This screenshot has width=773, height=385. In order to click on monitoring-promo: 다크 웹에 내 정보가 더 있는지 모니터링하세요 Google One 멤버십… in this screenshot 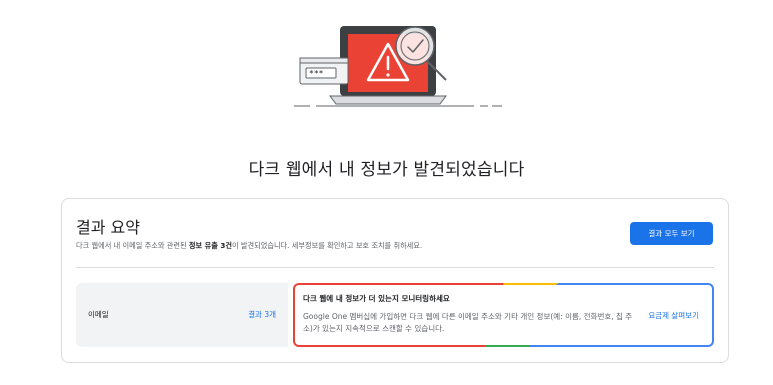, I will do `click(503, 315)`.